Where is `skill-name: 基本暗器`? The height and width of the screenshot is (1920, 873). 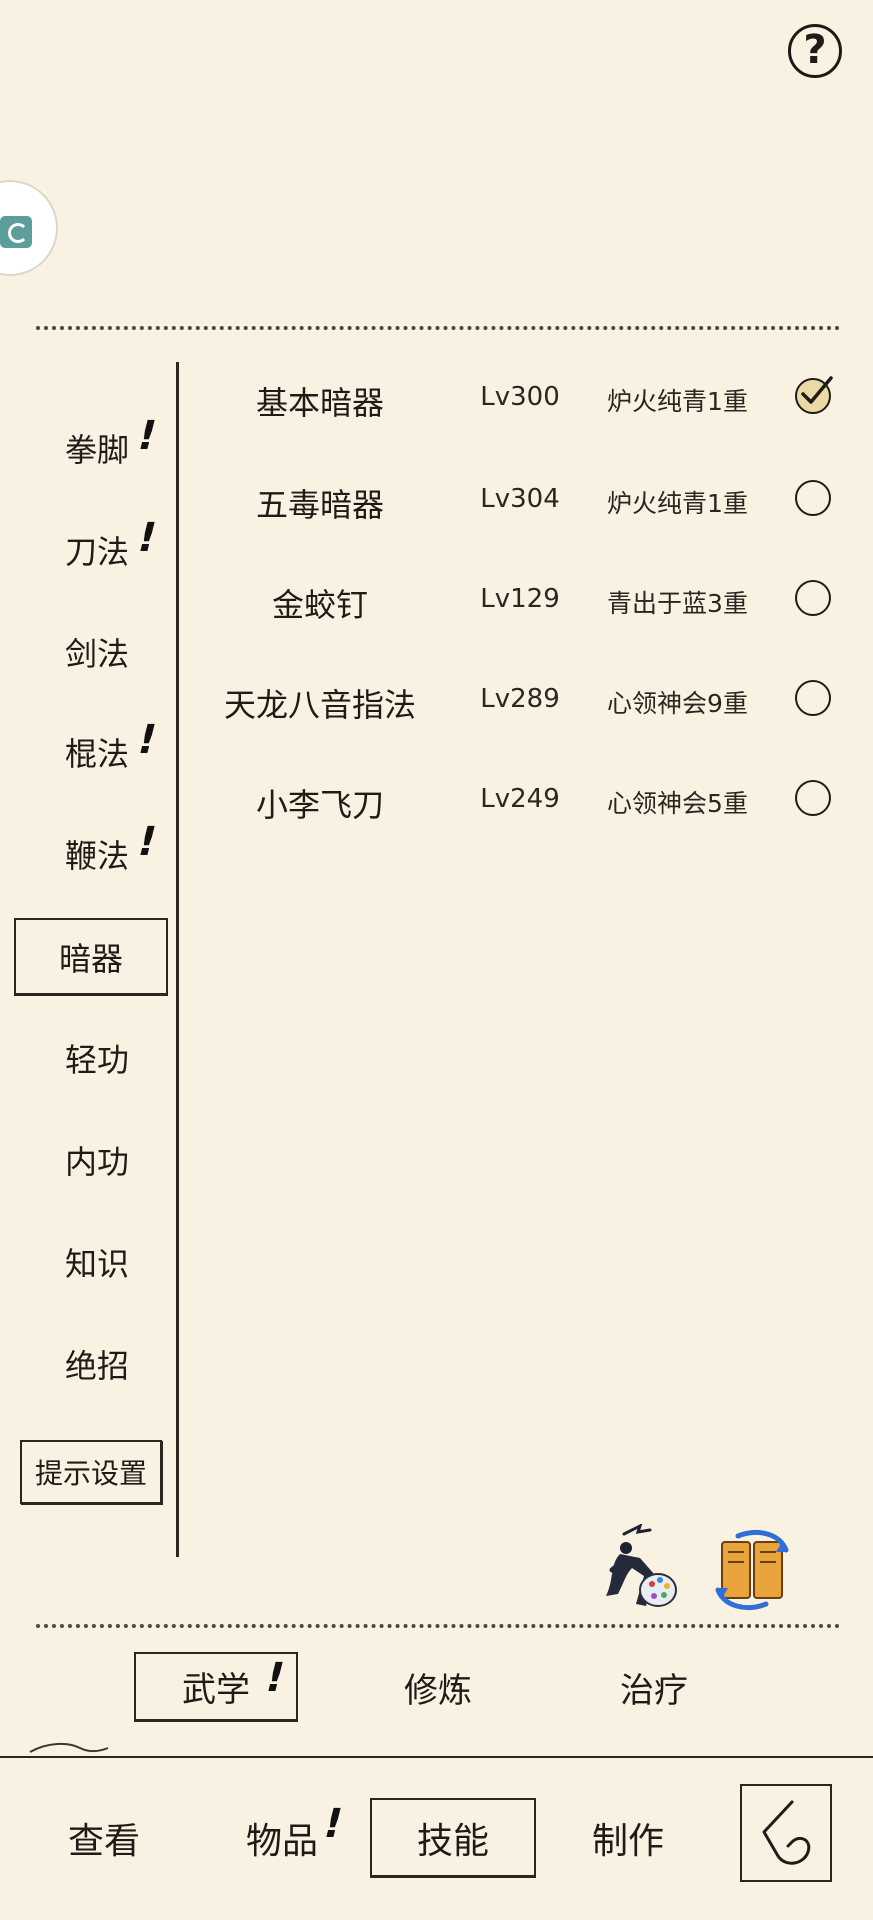 skill-name: 基本暗器 is located at coordinates (319, 403).